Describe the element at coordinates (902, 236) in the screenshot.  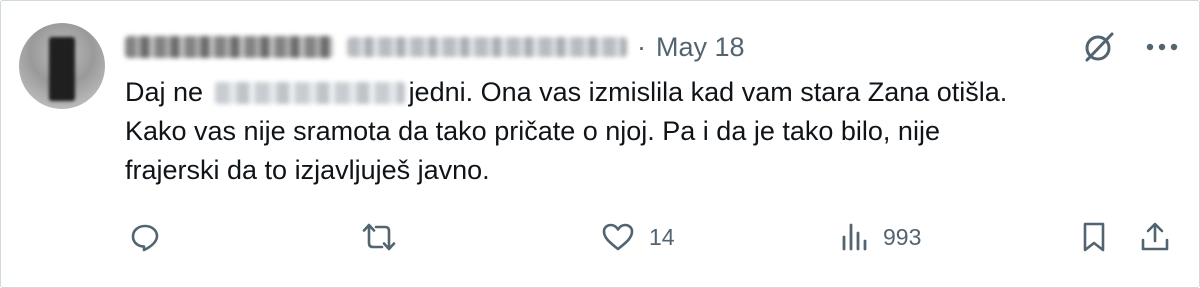
I see `views-count: 993` at that location.